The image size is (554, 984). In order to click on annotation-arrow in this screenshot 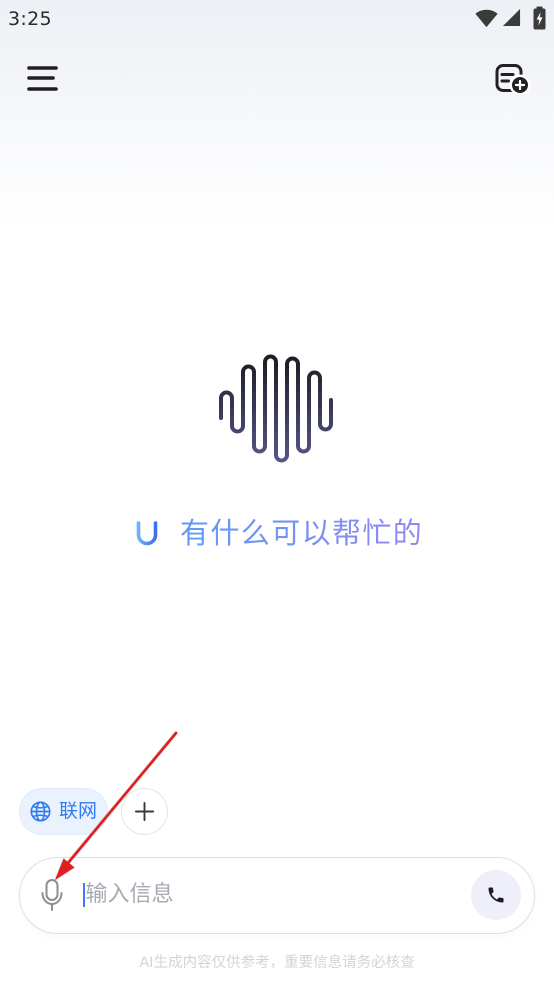, I will do `click(116, 805)`.